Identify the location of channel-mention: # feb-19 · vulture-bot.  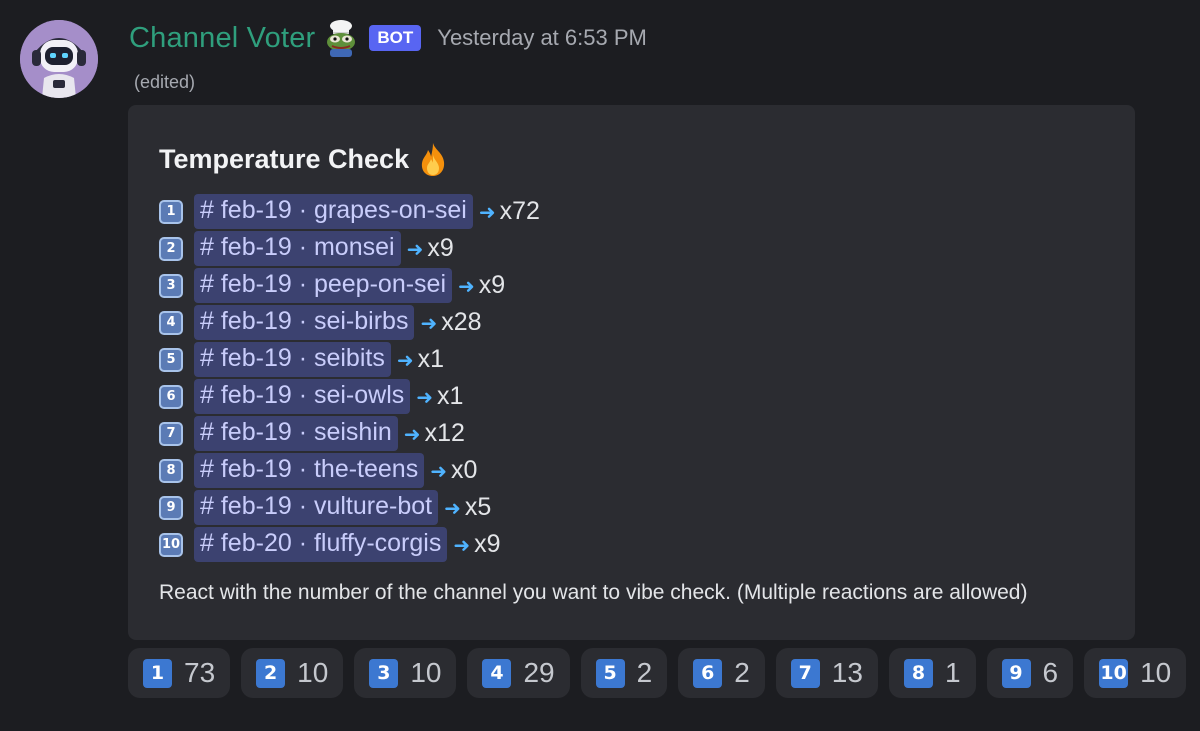
(316, 507).